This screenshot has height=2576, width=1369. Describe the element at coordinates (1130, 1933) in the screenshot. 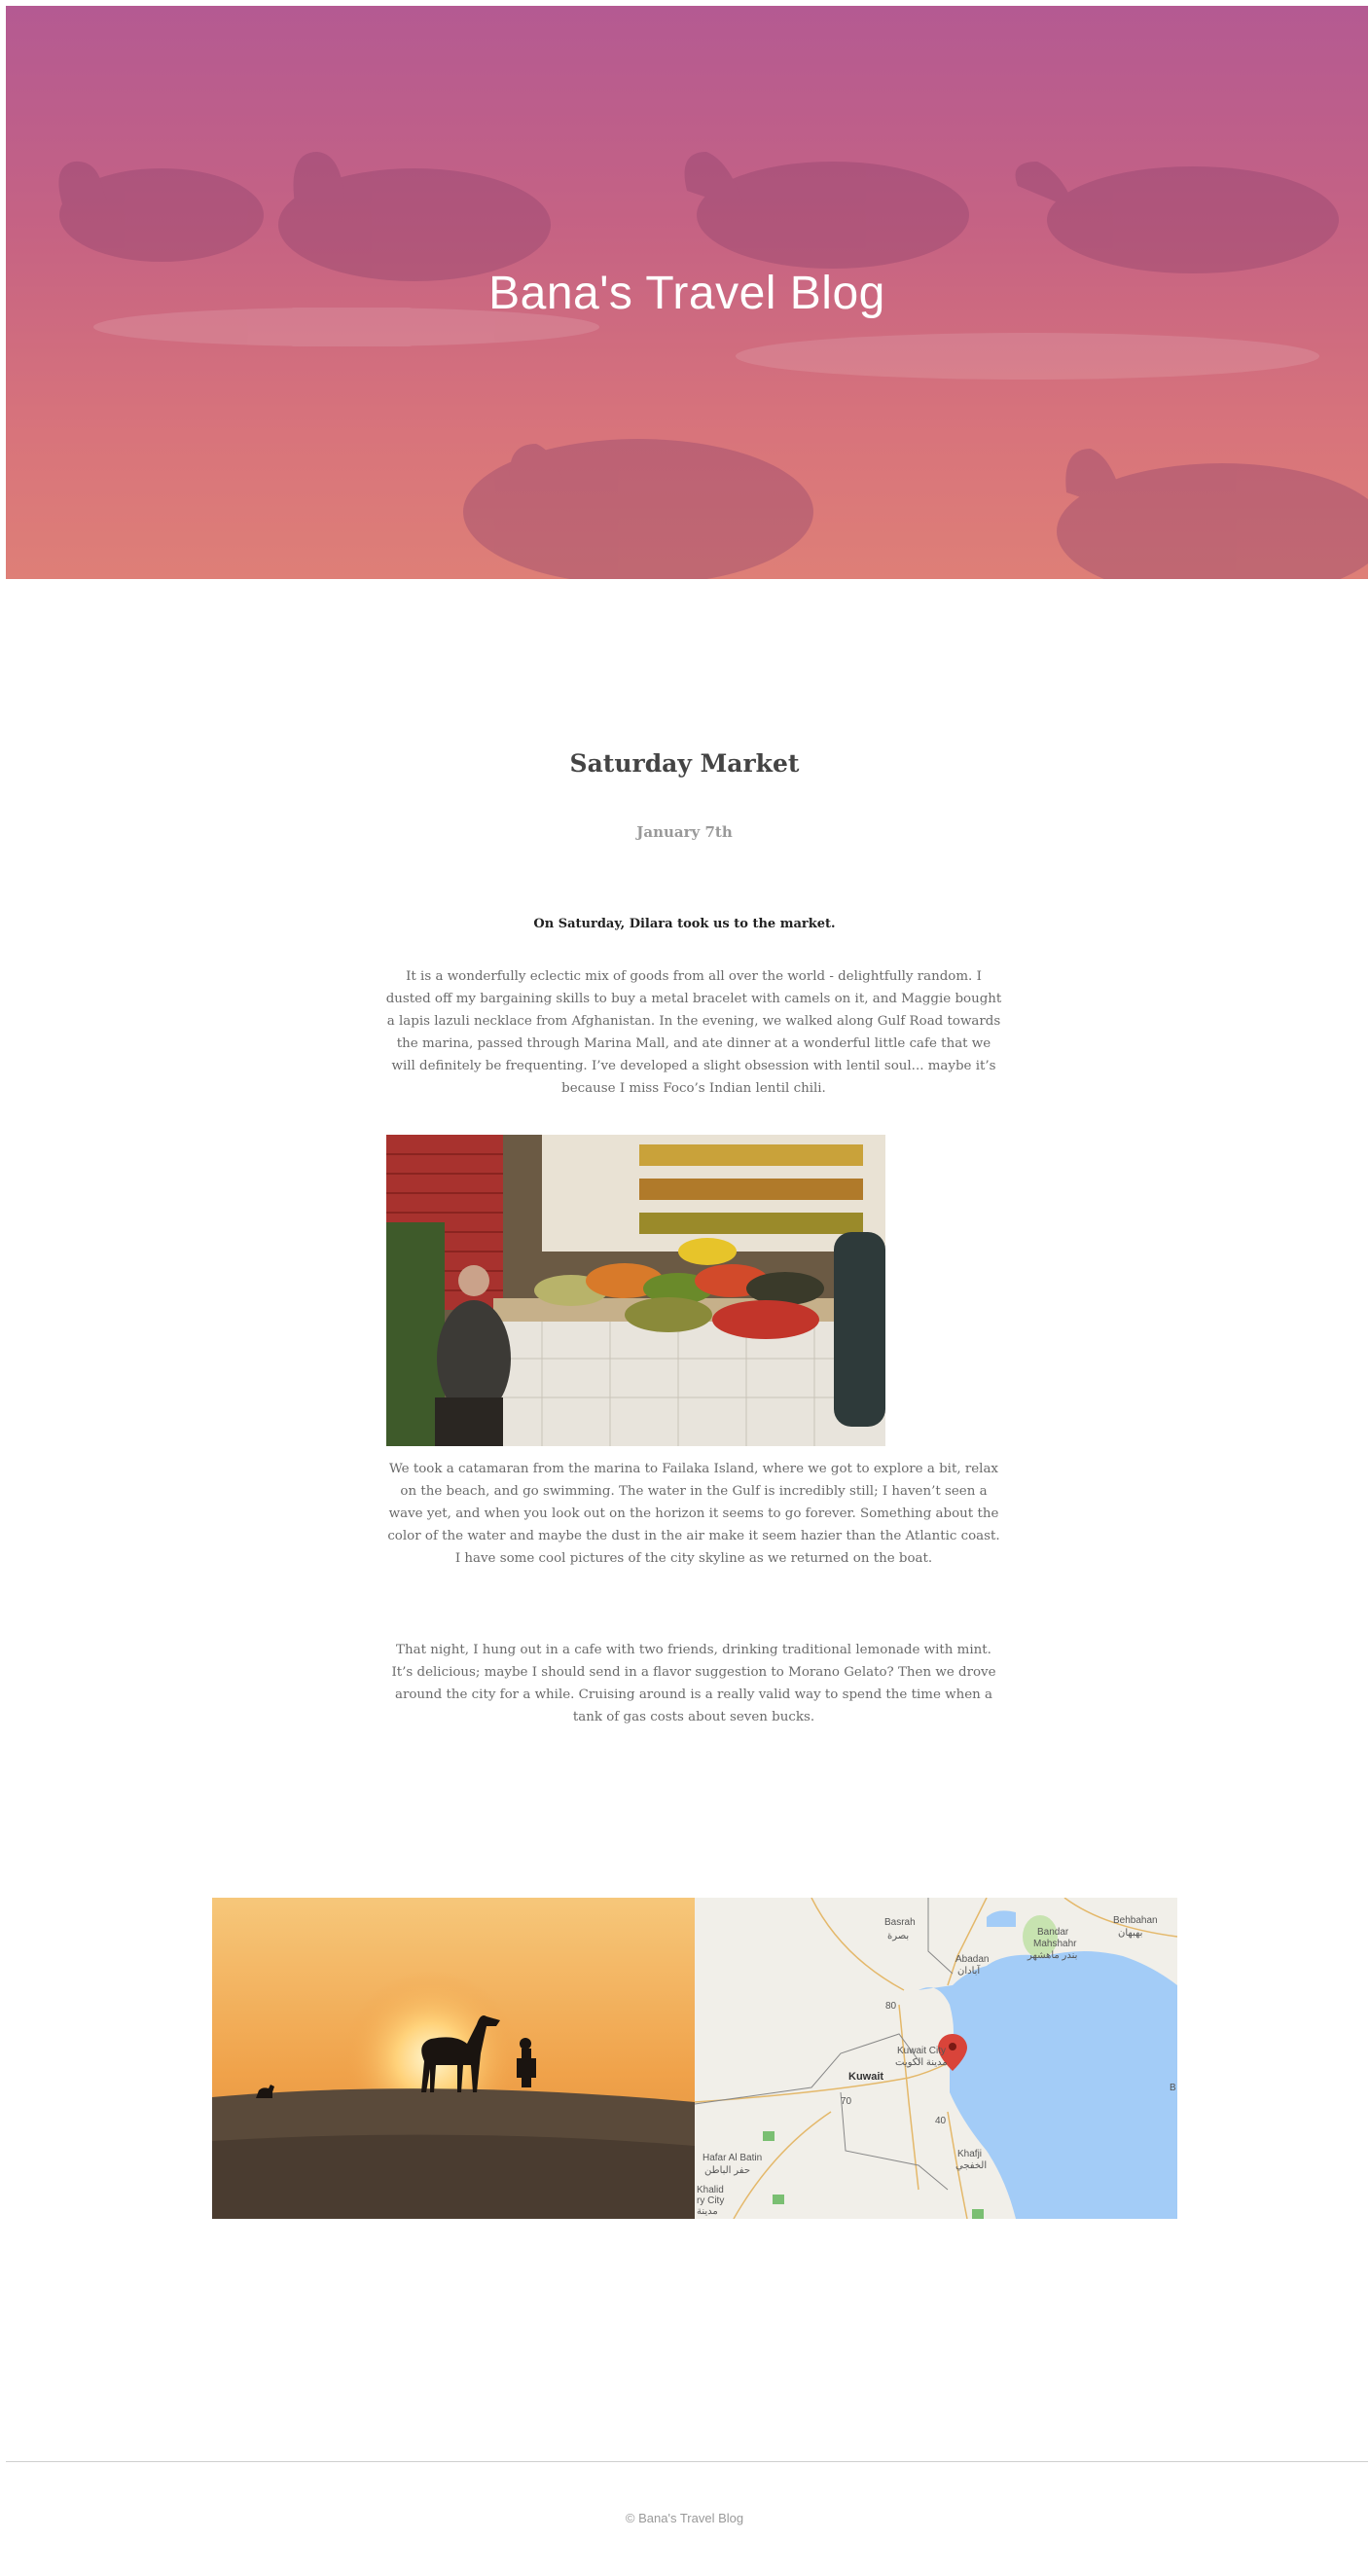

I see `map-label-behbahan-ar: بهبهان` at that location.